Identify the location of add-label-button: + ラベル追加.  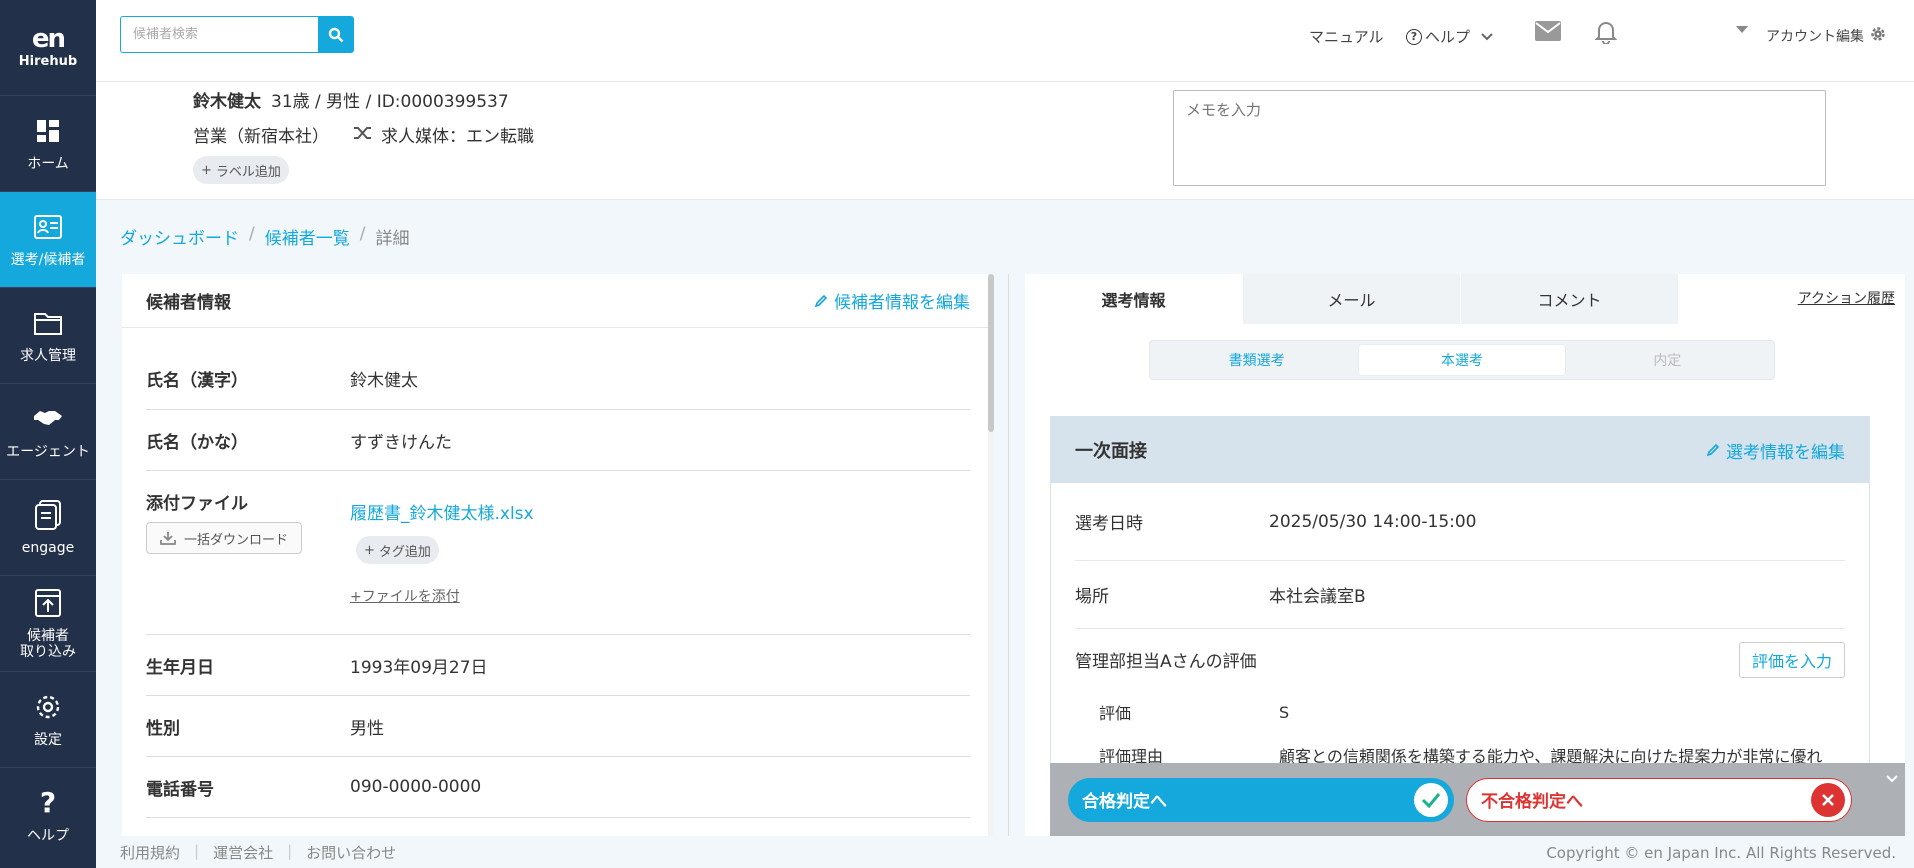
(241, 170).